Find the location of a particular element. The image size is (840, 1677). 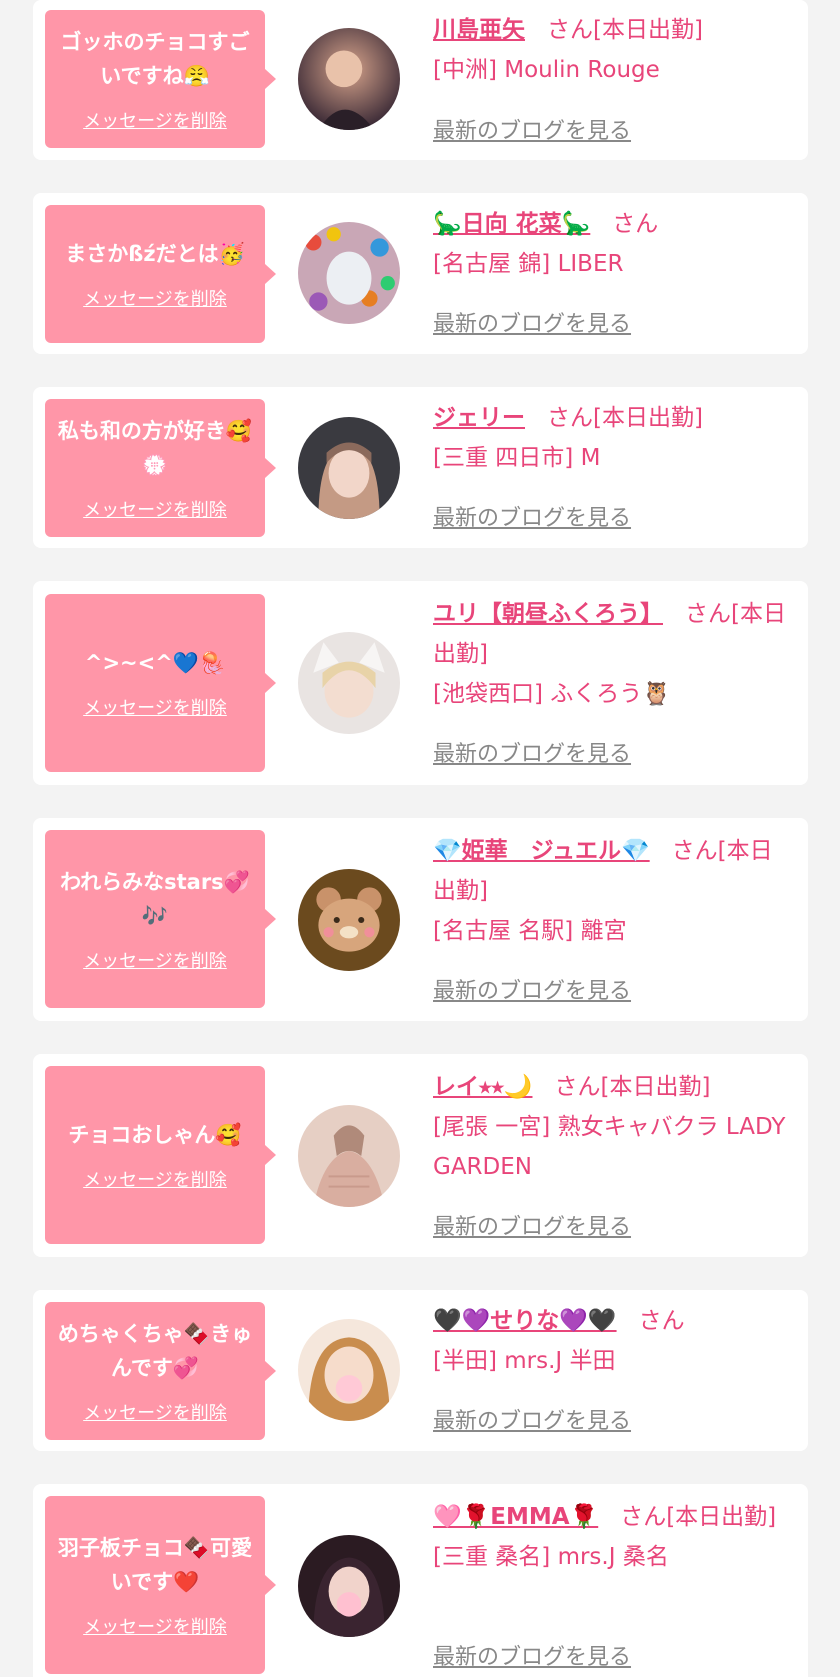

message-bubble: 羽子板チョコ🍫可愛いです❤️ メッセージを削除 is located at coordinates (160, 1585).